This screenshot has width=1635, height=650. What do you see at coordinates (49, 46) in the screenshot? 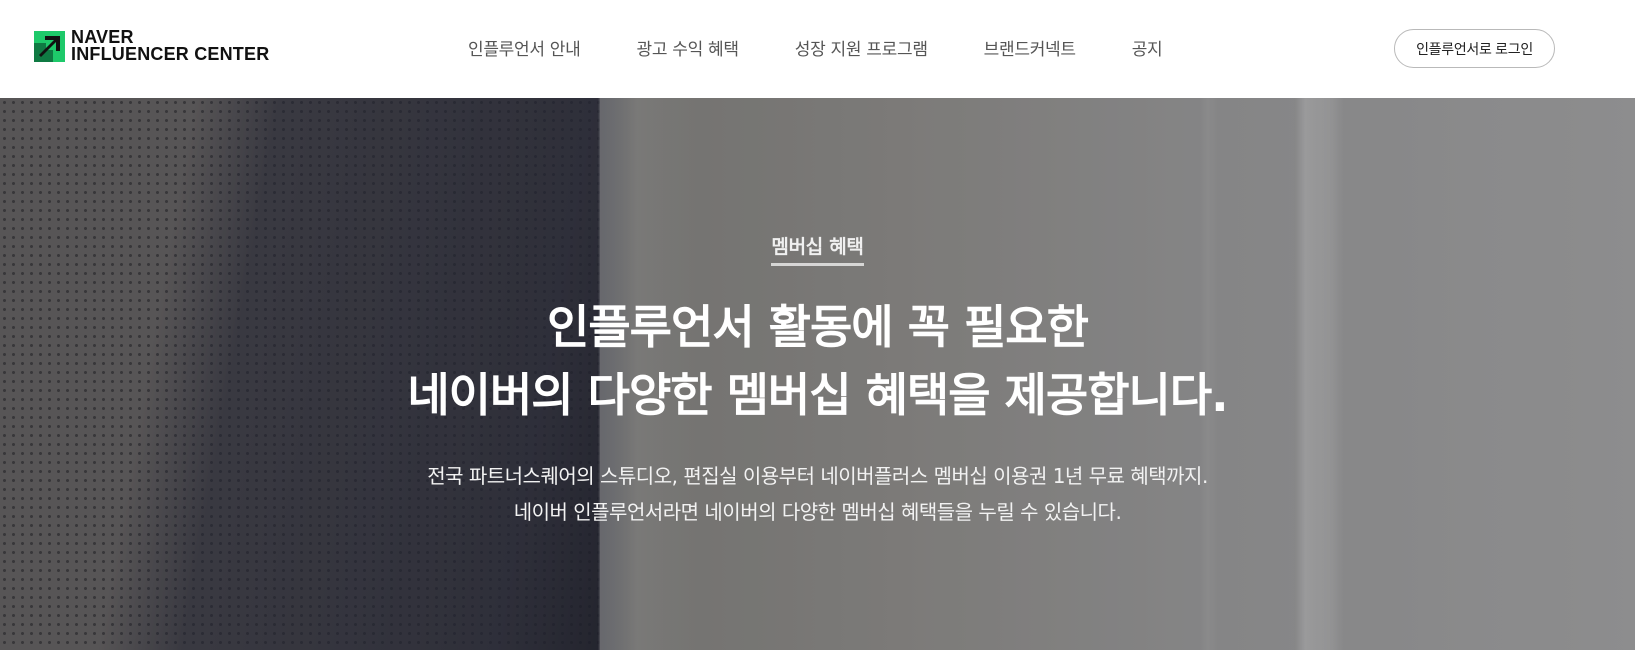
I see `naver-arrow-logo-icon` at bounding box center [49, 46].